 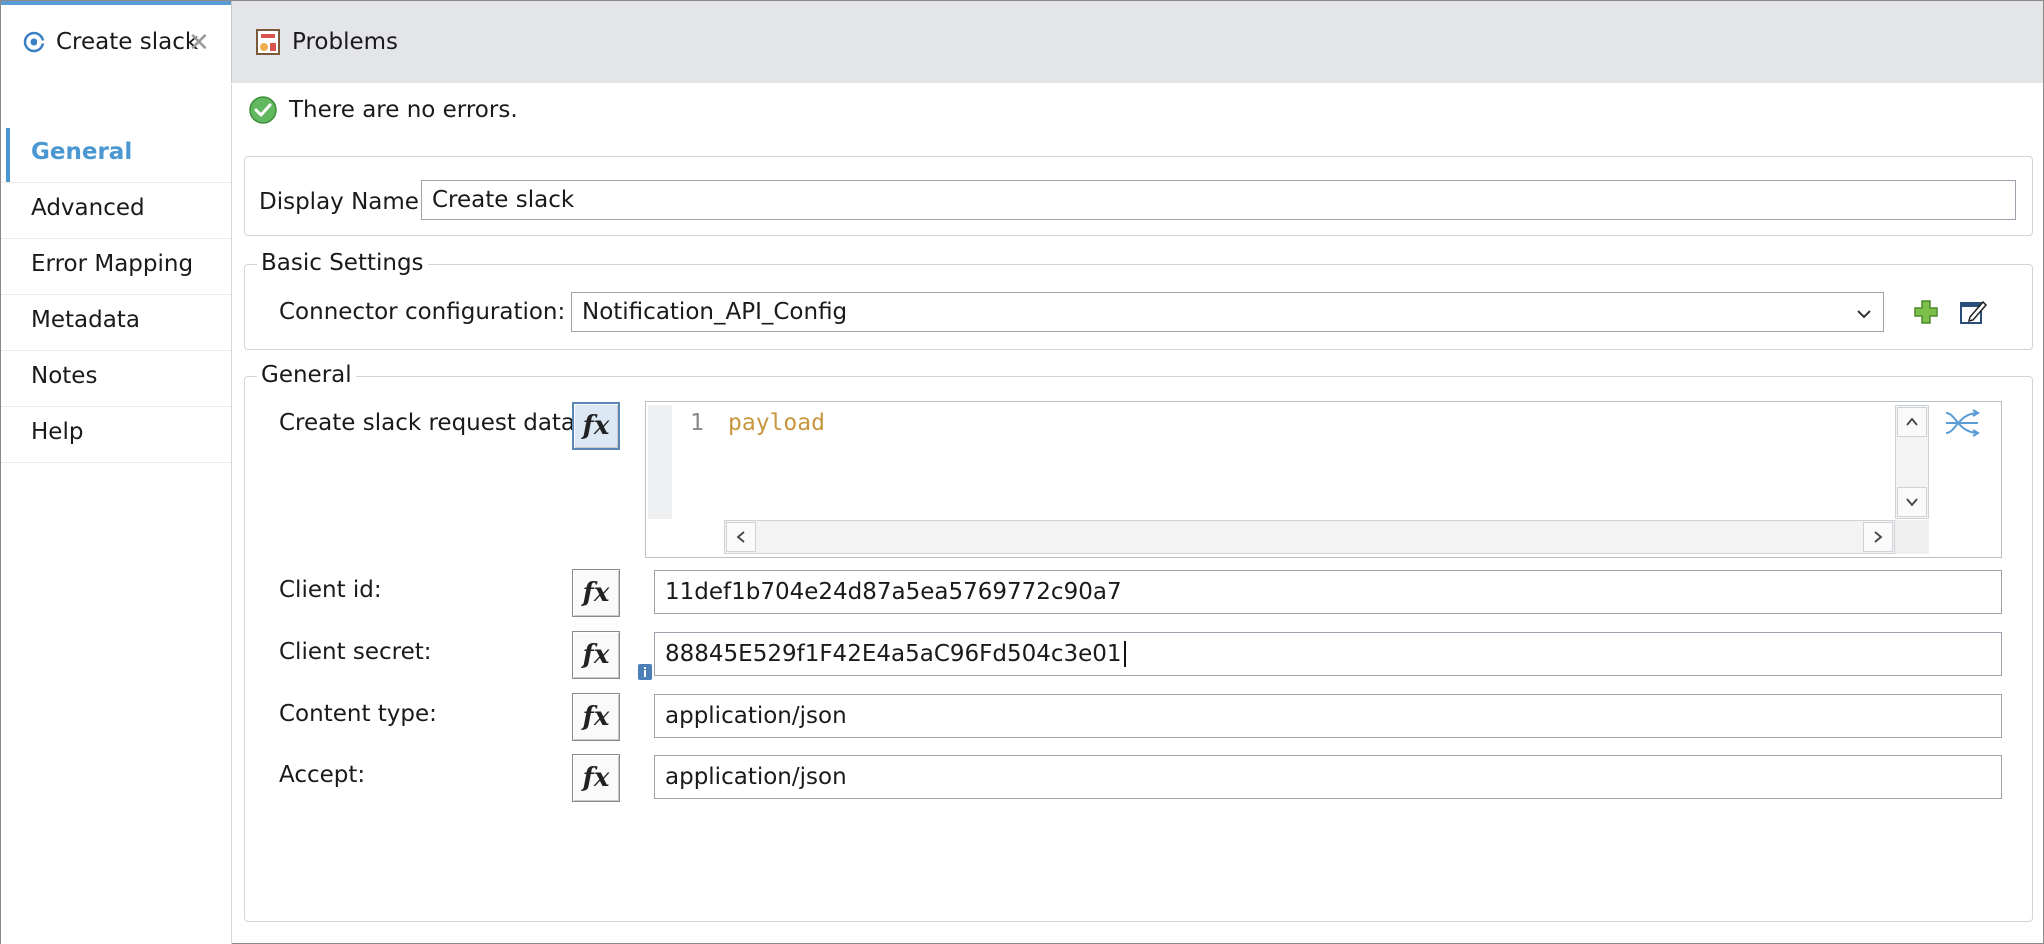 I want to click on content-type-value: application/json, so click(x=756, y=716).